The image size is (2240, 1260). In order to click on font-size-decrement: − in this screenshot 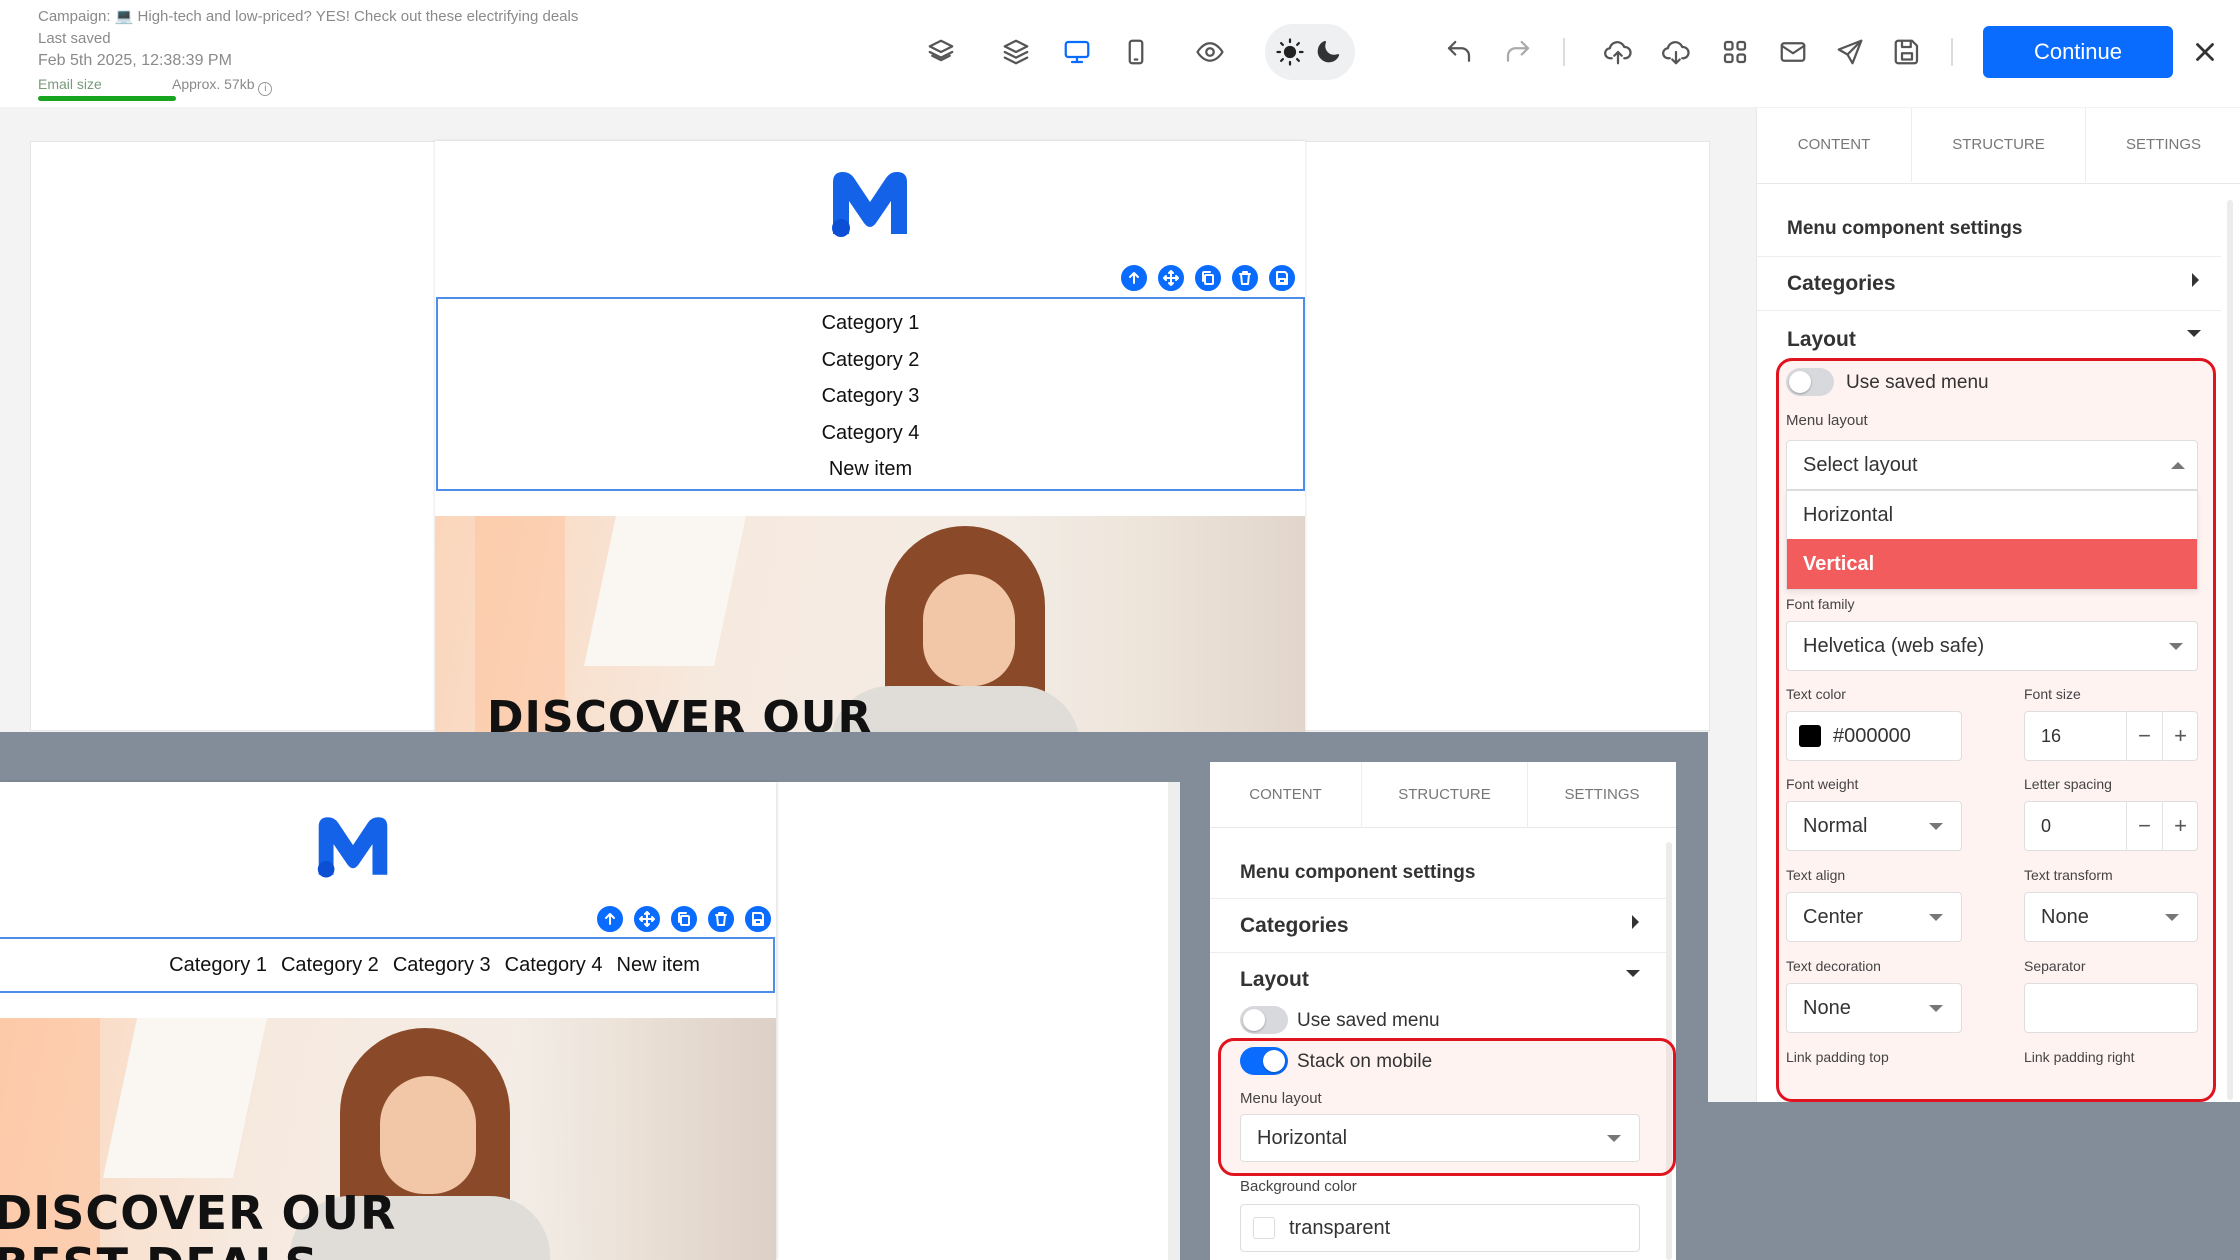, I will do `click(2144, 736)`.